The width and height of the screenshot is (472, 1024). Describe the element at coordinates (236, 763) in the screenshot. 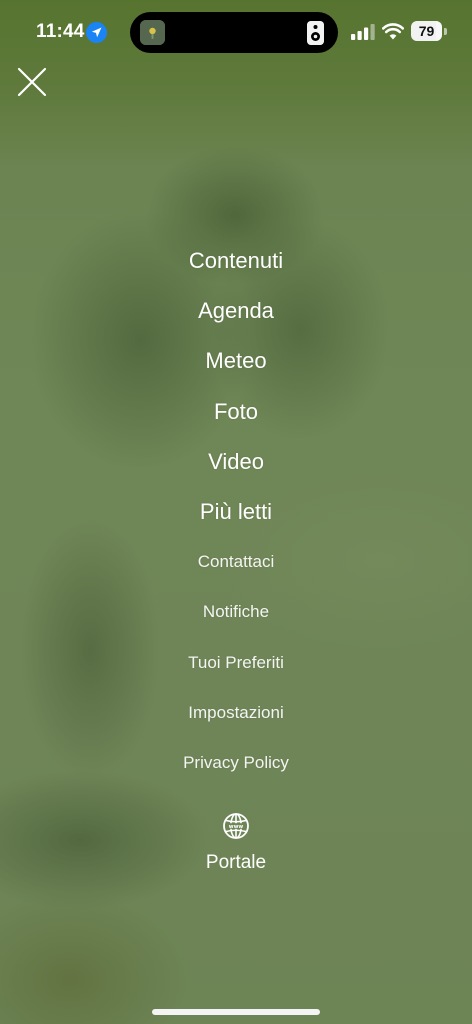

I see `menu-item-privacy-policy: Privacy Policy` at that location.